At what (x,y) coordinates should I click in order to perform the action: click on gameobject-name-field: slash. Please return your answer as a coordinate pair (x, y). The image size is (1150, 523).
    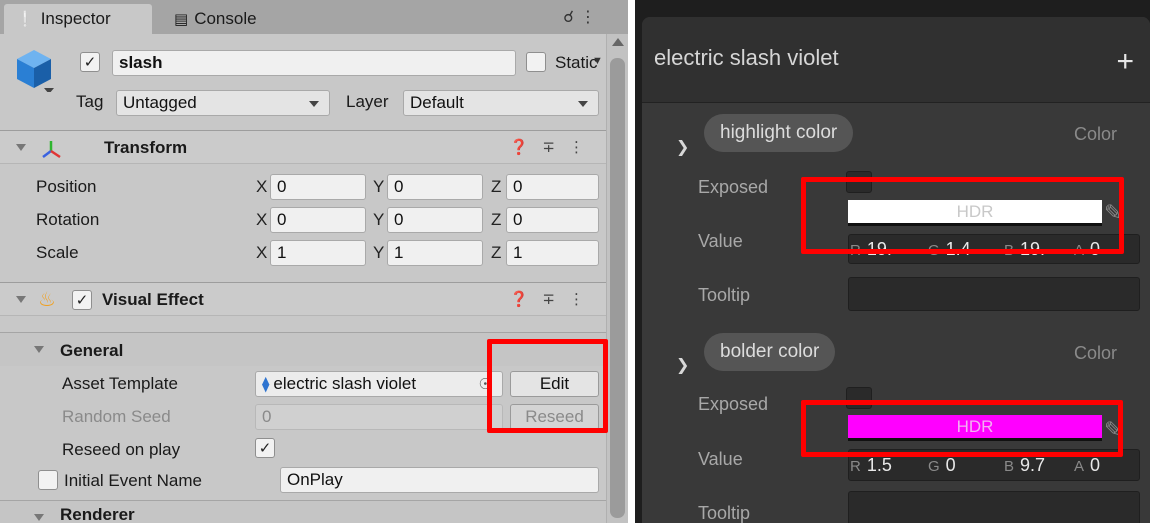
    Looking at the image, I should click on (314, 63).